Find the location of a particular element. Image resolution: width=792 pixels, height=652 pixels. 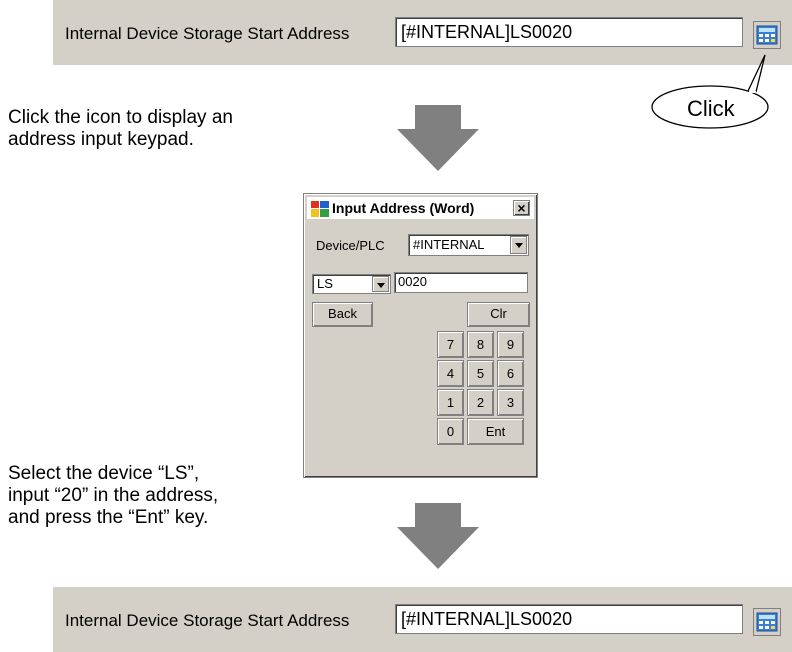

instruction-line: input “20” in the address, is located at coordinates (113, 495).